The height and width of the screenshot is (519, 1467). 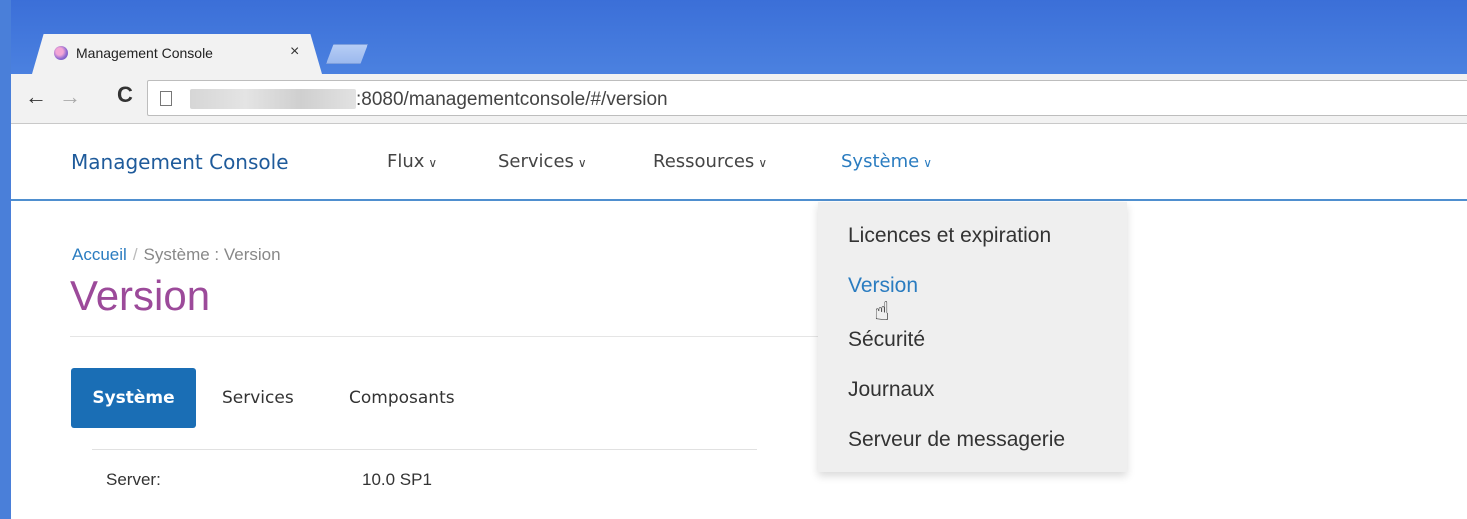 I want to click on tab-systeme: Système, so click(x=133, y=398).